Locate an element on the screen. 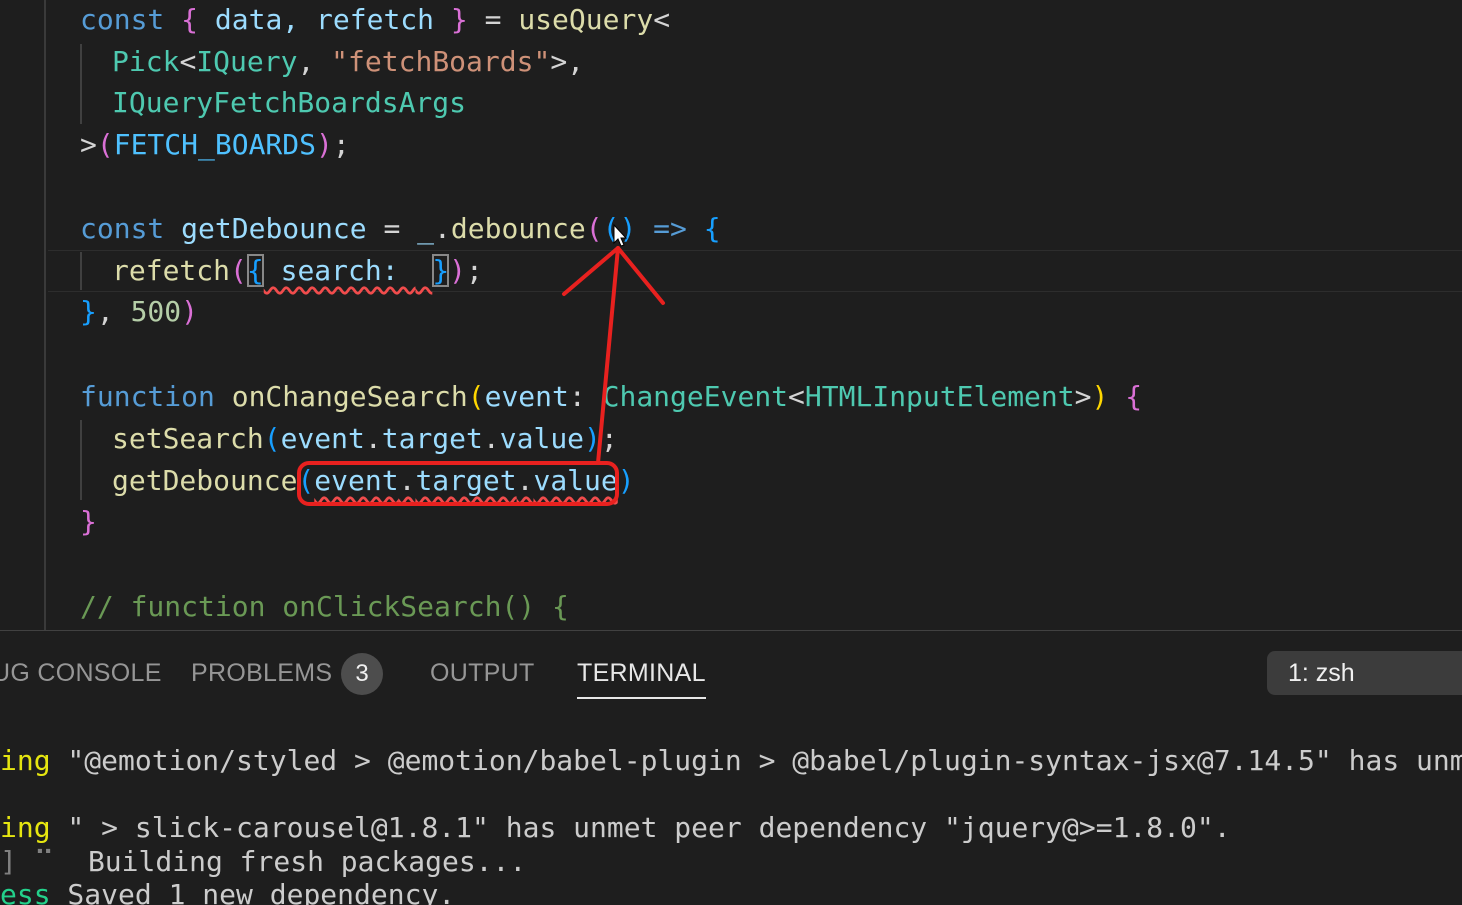  code-line-2: Pick<IQuery, "fetchBoards">, is located at coordinates (348, 62).